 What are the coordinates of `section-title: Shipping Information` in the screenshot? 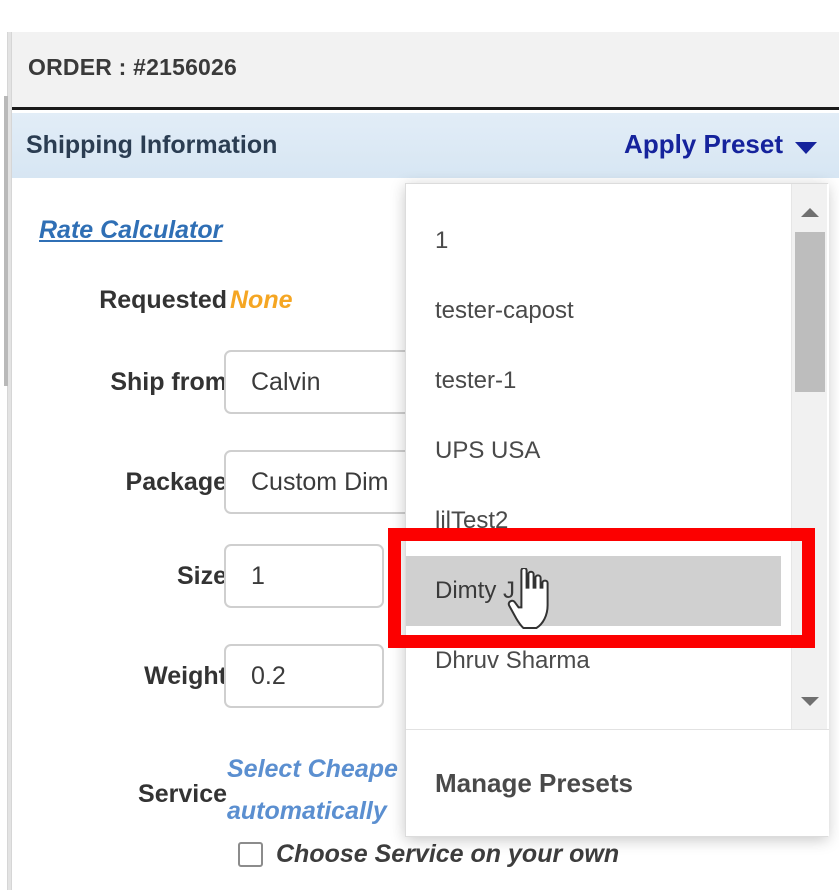 It's located at (152, 145).